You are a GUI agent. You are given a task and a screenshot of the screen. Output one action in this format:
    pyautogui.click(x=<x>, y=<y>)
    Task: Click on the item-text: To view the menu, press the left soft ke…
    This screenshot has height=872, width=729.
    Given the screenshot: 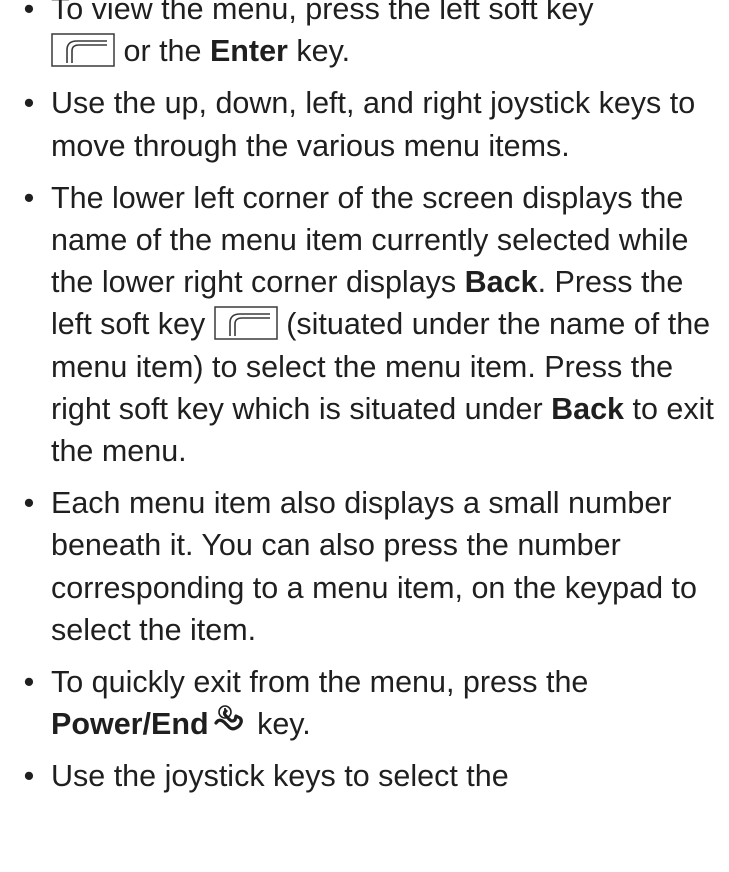 What is the action you would take?
    pyautogui.click(x=322, y=13)
    